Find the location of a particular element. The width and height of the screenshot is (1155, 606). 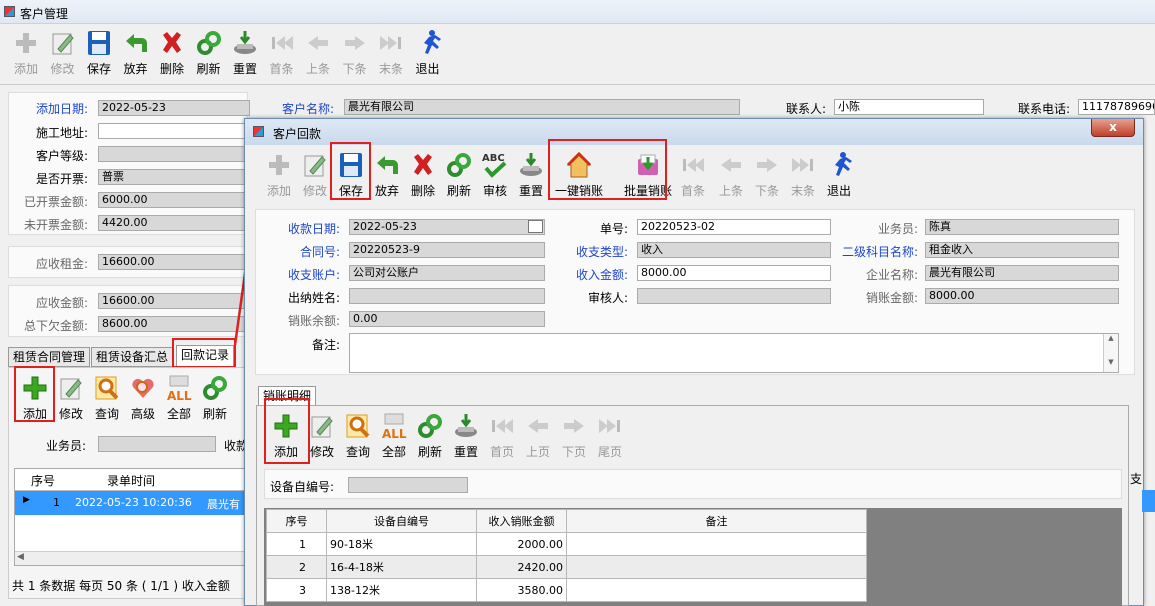

dialog-app-icon is located at coordinates (258, 131).